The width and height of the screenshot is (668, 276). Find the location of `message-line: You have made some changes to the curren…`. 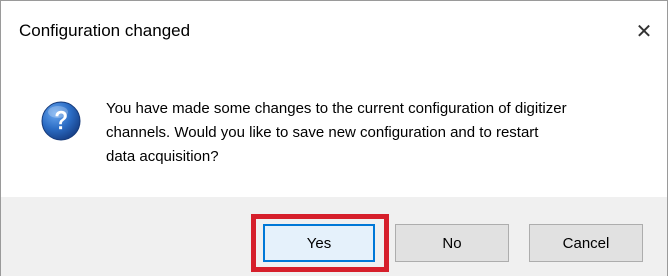

message-line: You have made some changes to the curren… is located at coordinates (336, 108).